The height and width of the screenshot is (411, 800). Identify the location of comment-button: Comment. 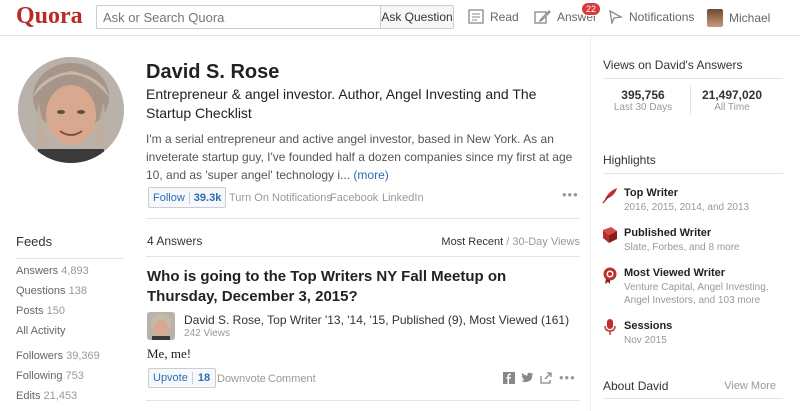
(292, 379).